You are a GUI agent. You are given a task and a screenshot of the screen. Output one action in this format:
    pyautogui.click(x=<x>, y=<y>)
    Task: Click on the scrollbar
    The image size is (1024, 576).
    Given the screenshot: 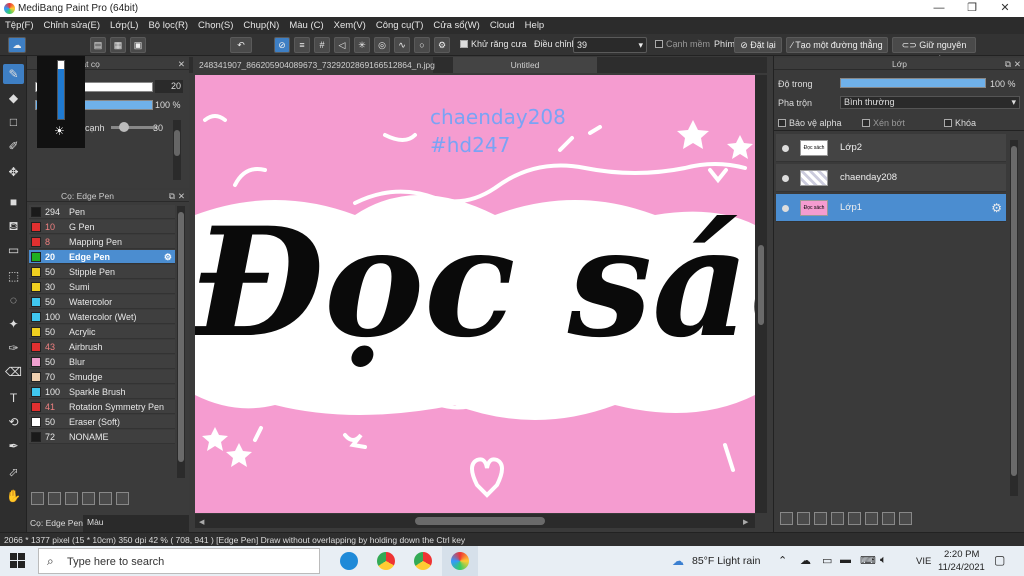 What is the action you would take?
    pyautogui.click(x=177, y=150)
    